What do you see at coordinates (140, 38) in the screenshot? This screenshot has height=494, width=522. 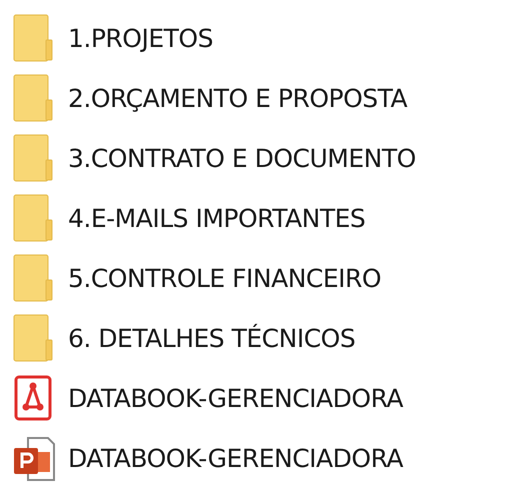 I see `file-name: 1.PROJETOS` at bounding box center [140, 38].